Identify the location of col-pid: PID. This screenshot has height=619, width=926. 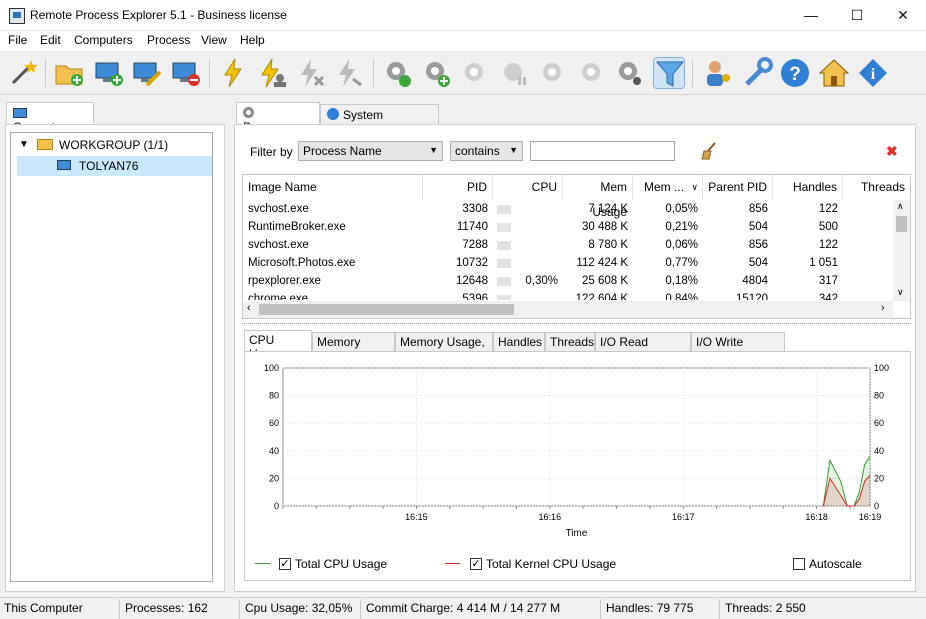
(458, 187).